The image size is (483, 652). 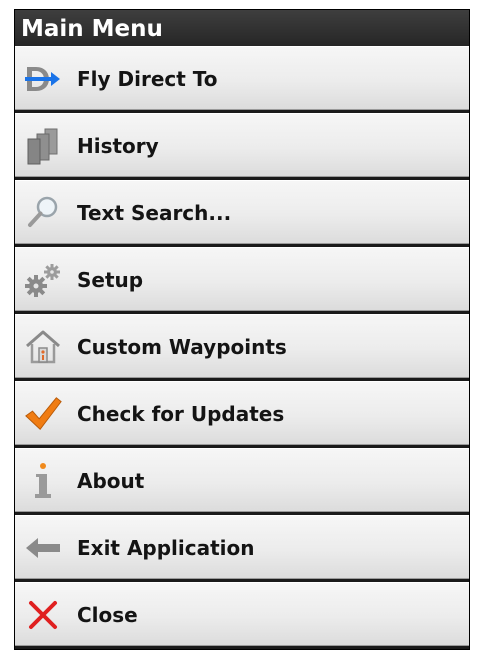 I want to click on menu-item-label: About, so click(x=111, y=481).